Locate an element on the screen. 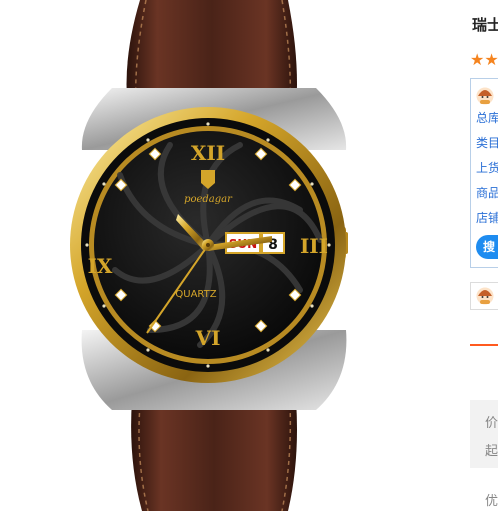 The image size is (498, 511). price-start-label: 起 is located at coordinates (491, 451).